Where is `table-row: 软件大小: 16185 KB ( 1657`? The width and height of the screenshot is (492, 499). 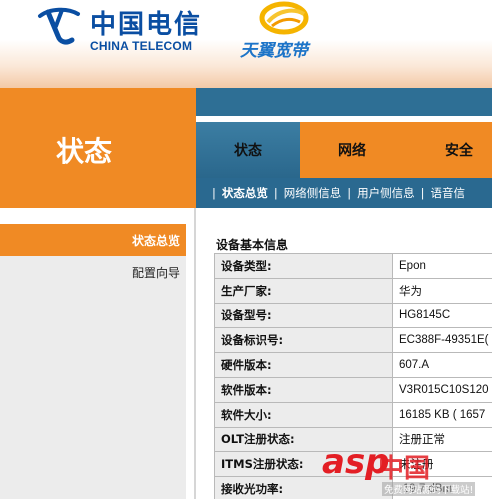 table-row: 软件大小: 16185 KB ( 1657 is located at coordinates (353, 414).